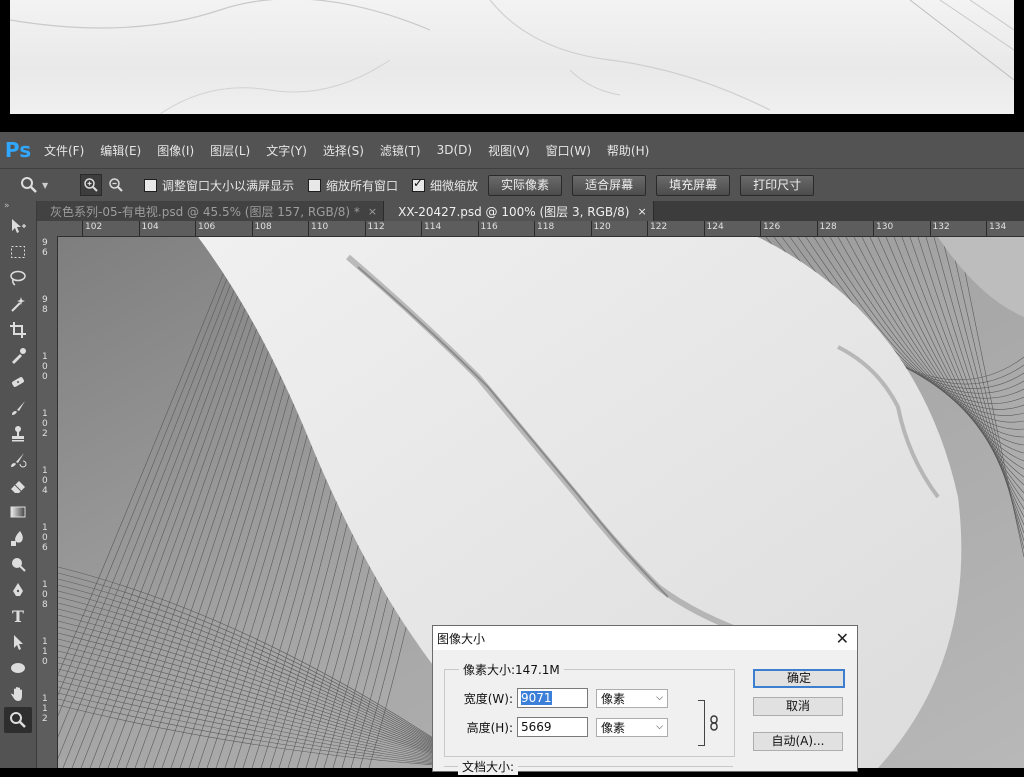 This screenshot has height=777, width=1024. I want to click on eraser-icon, so click(18, 487).